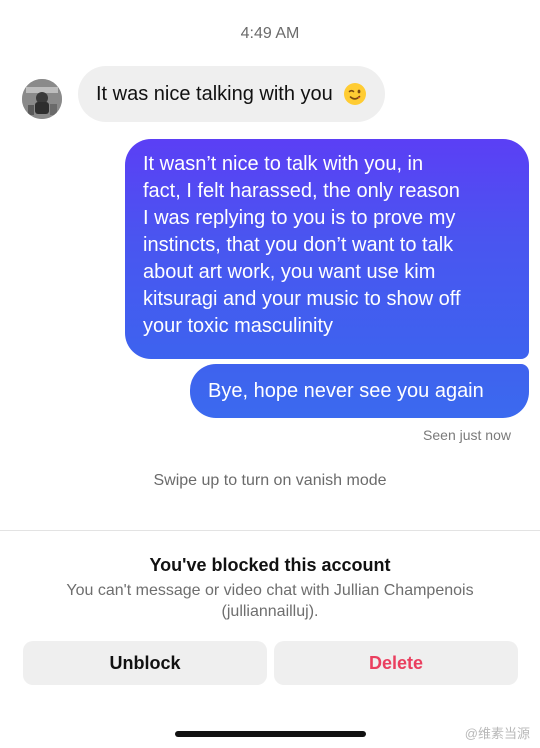  I want to click on outgoing-message-bubble: Bye, hope never see you again, so click(359, 391).